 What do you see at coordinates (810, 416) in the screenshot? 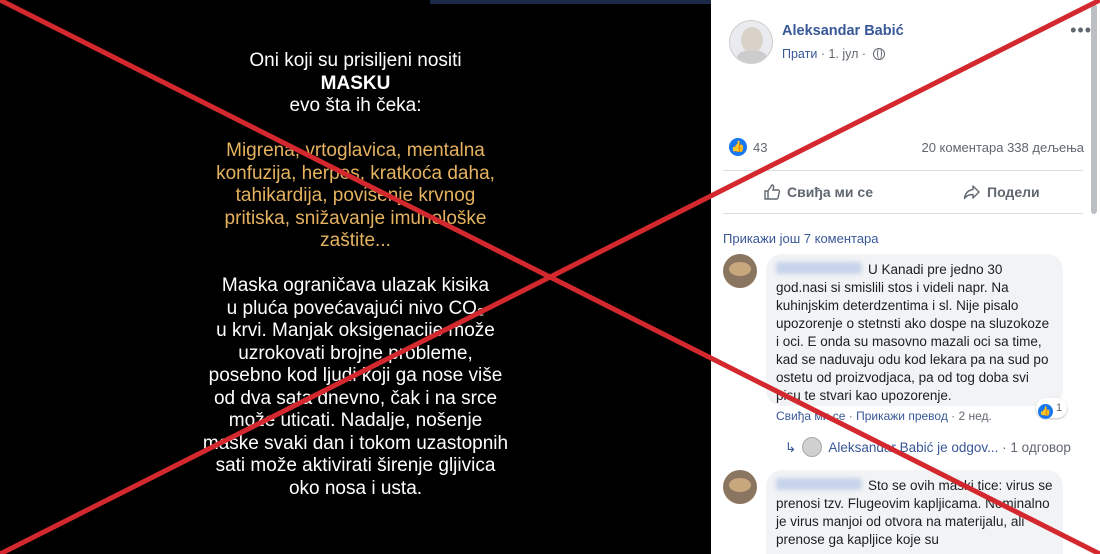
I see `comment-like-link: Свиђа ми се` at bounding box center [810, 416].